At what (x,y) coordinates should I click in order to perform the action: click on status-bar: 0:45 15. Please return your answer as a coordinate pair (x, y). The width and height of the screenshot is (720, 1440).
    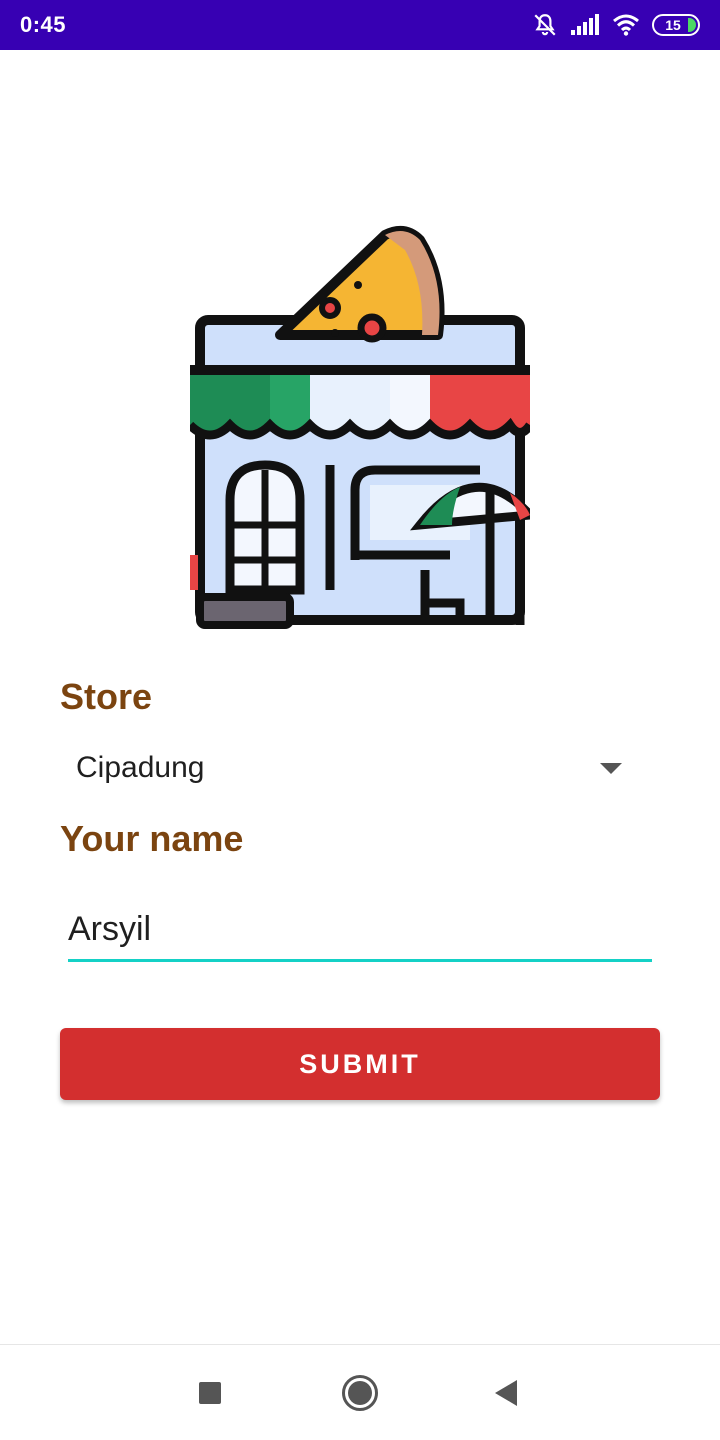
    Looking at the image, I should click on (360, 25).